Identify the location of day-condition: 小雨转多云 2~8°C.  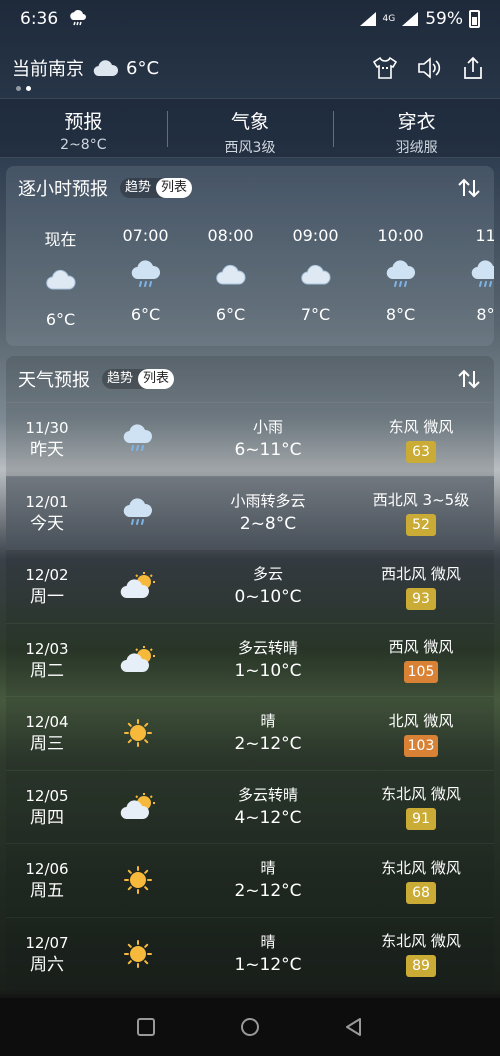
(268, 513).